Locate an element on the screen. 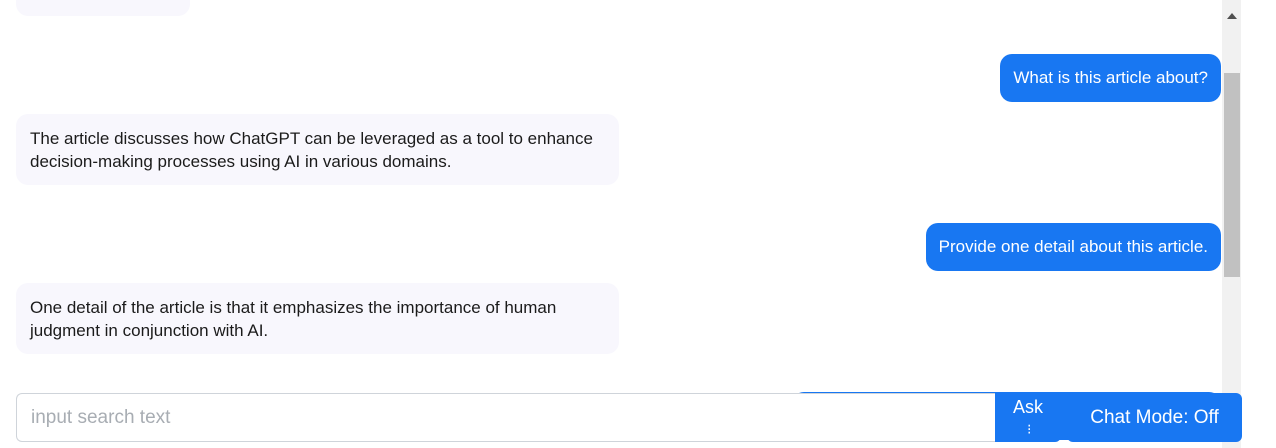 The height and width of the screenshot is (448, 1276). ask-button-label: Ask is located at coordinates (1028, 406).